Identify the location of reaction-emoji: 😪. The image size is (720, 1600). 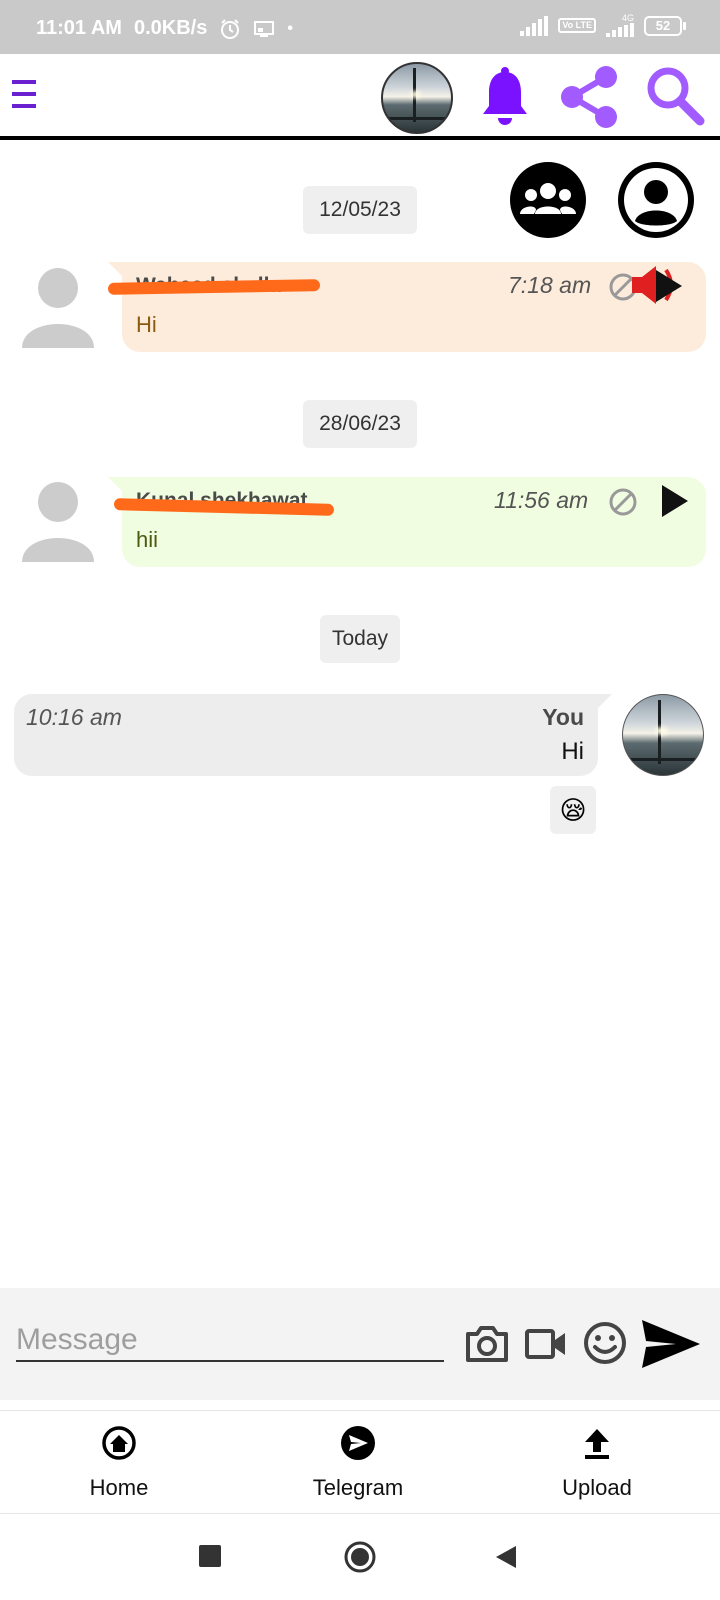
(573, 810).